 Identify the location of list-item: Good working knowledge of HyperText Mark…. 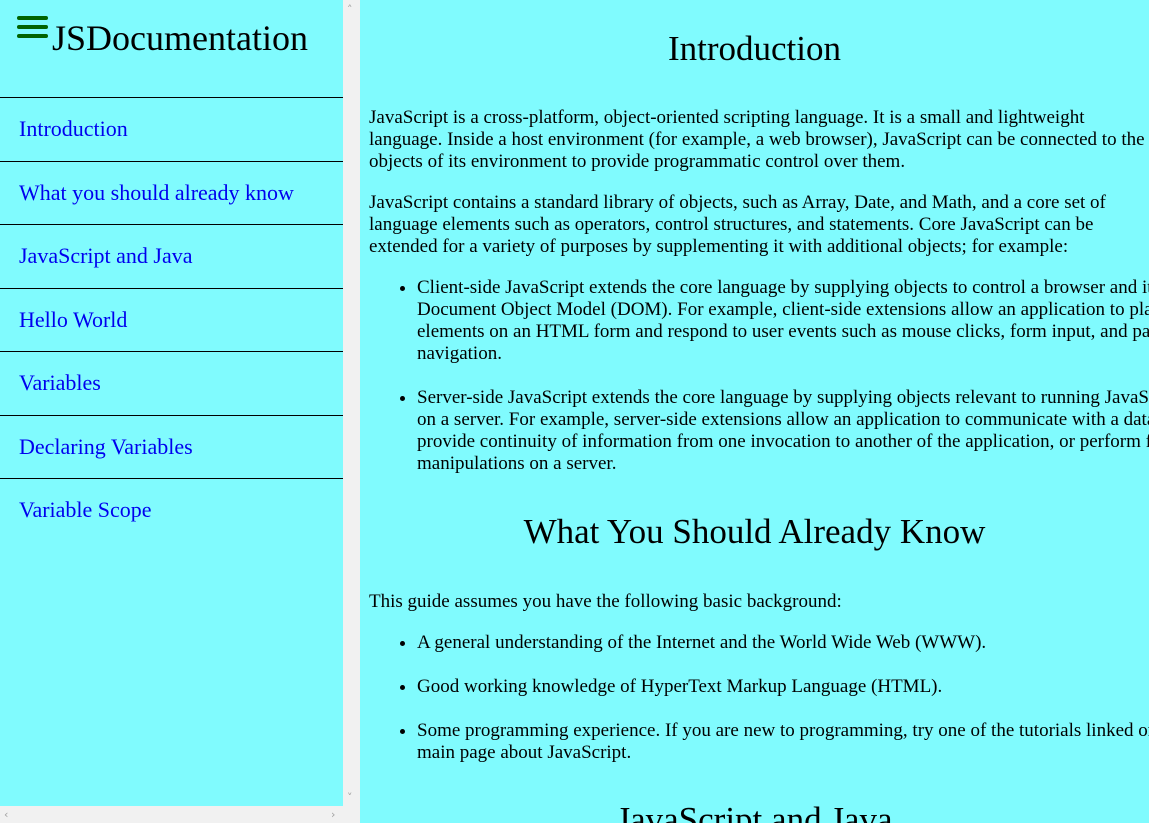
(783, 687).